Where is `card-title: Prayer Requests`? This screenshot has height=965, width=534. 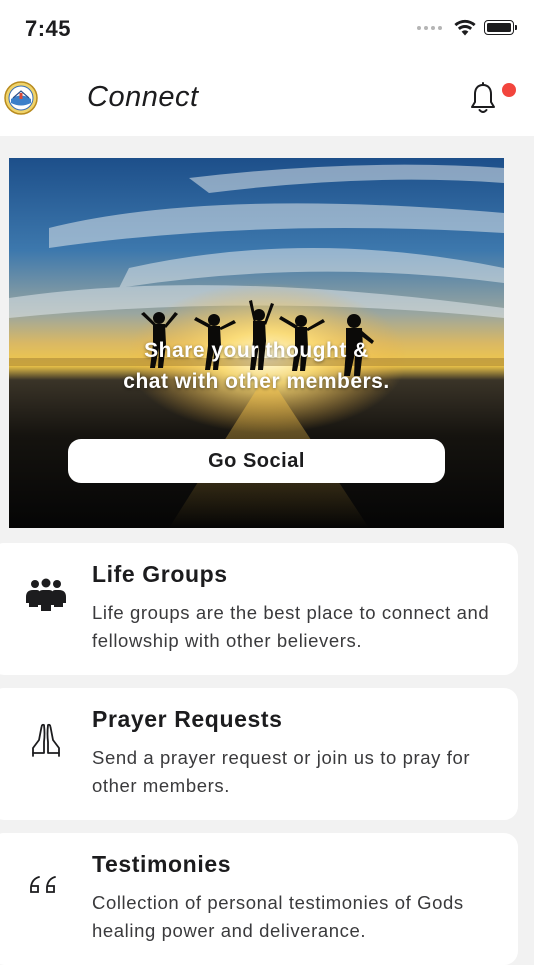 card-title: Prayer Requests is located at coordinates (187, 719).